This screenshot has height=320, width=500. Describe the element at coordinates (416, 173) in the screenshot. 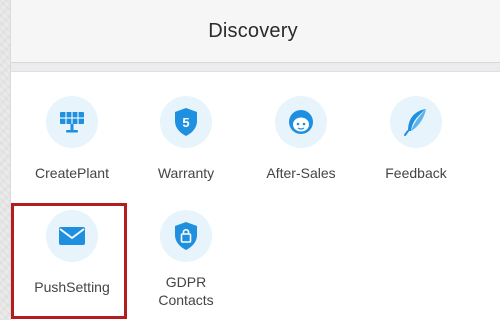

I see `feedback-label: Feedback` at that location.